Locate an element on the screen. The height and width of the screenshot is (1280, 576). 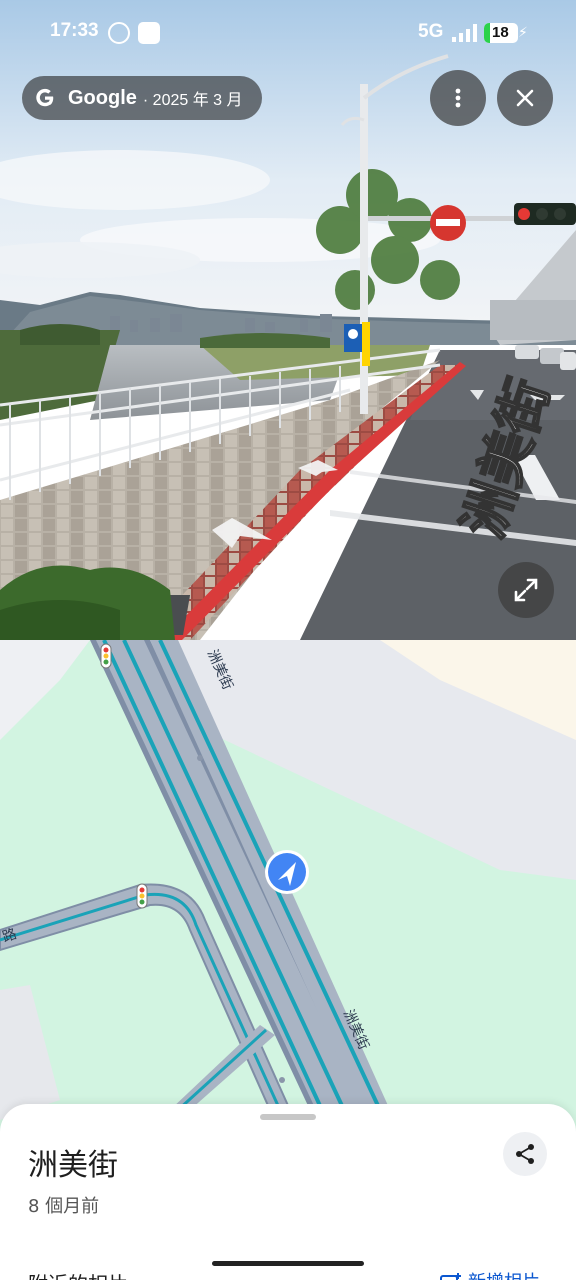
whatsapp-icon is located at coordinates (119, 33).